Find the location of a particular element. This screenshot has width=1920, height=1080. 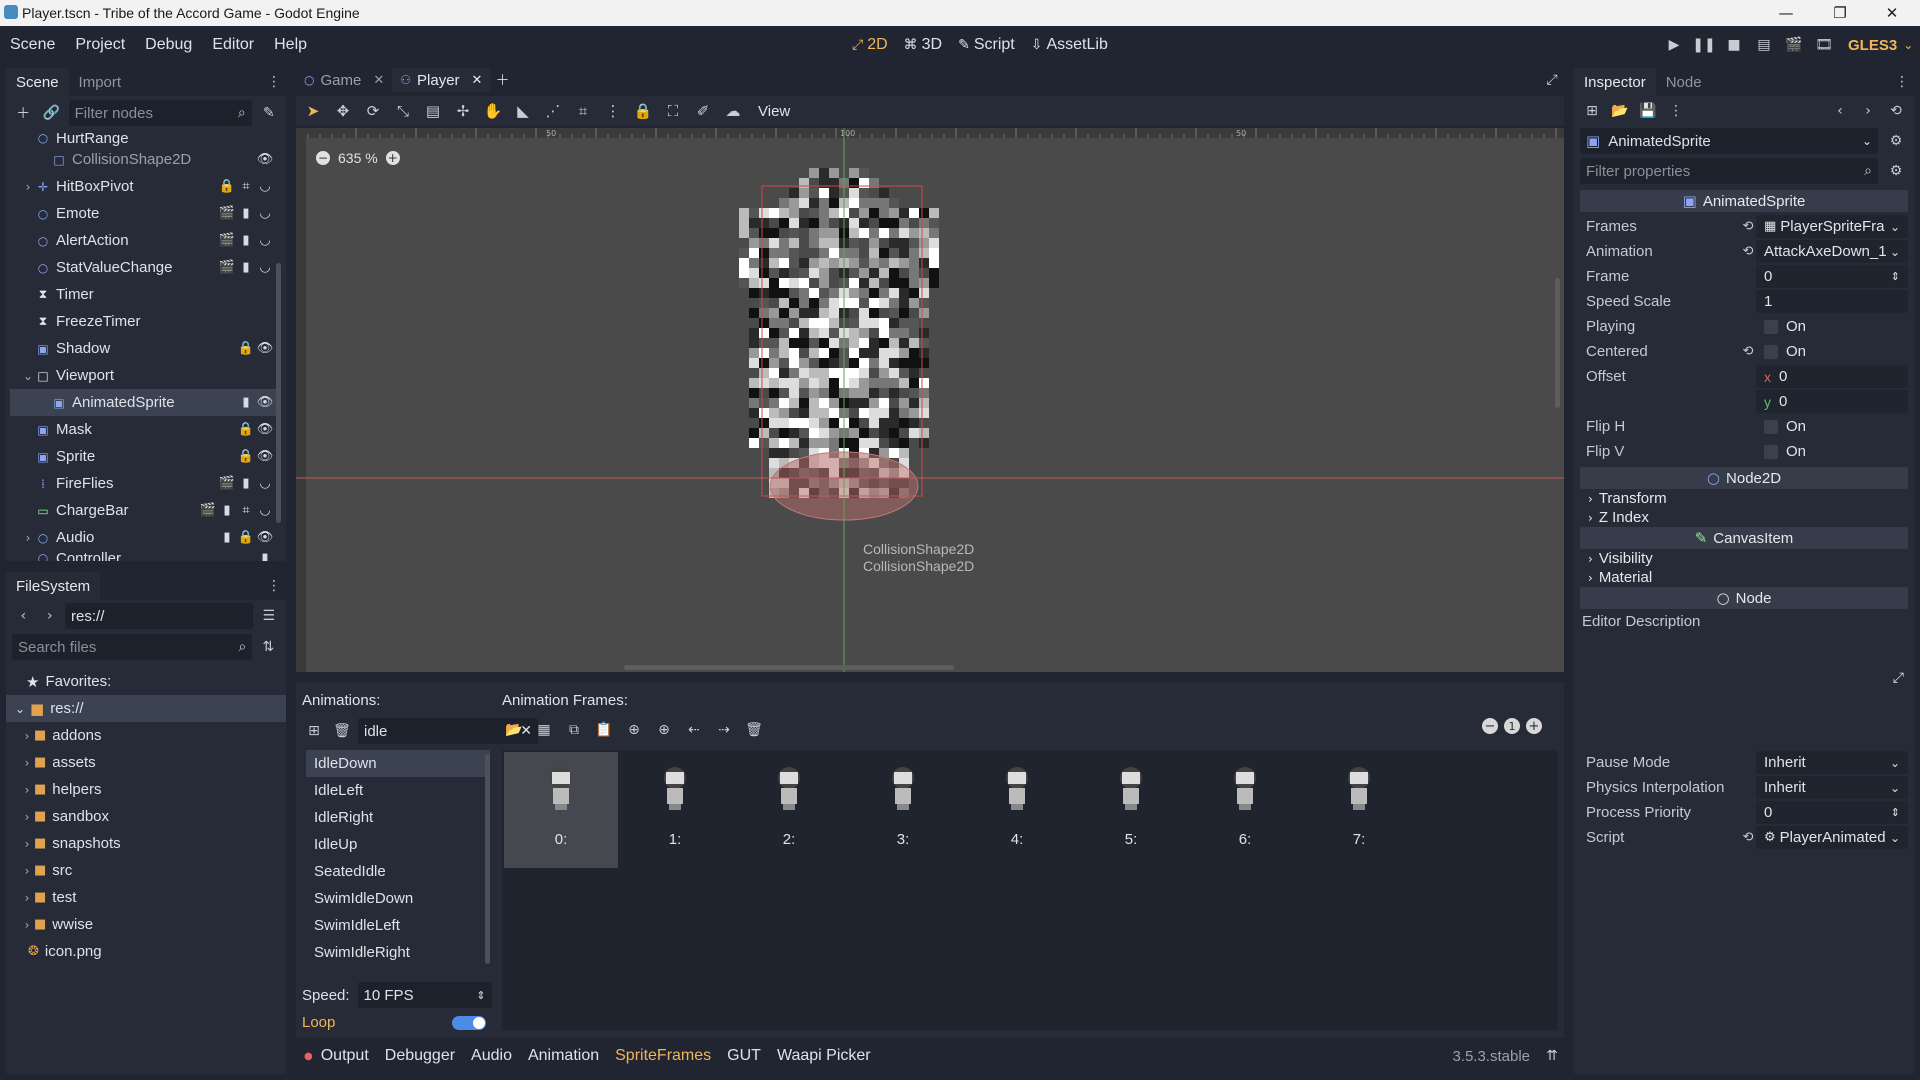

visibility-icon: 👁 is located at coordinates (265, 403).